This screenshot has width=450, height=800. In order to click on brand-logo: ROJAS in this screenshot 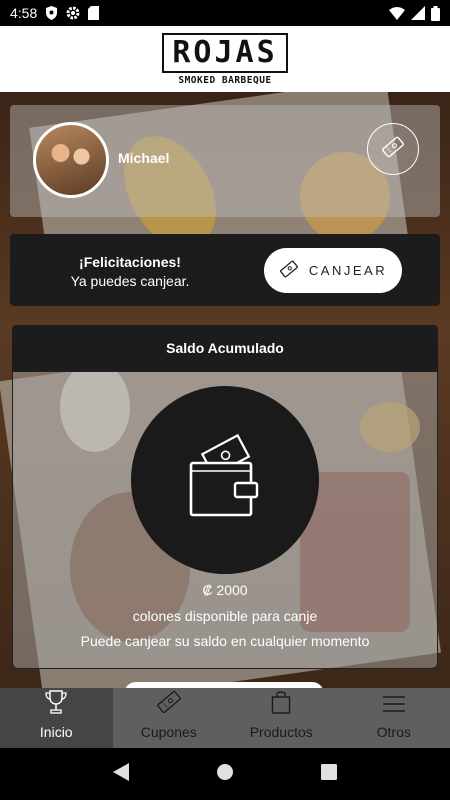, I will do `click(225, 52)`.